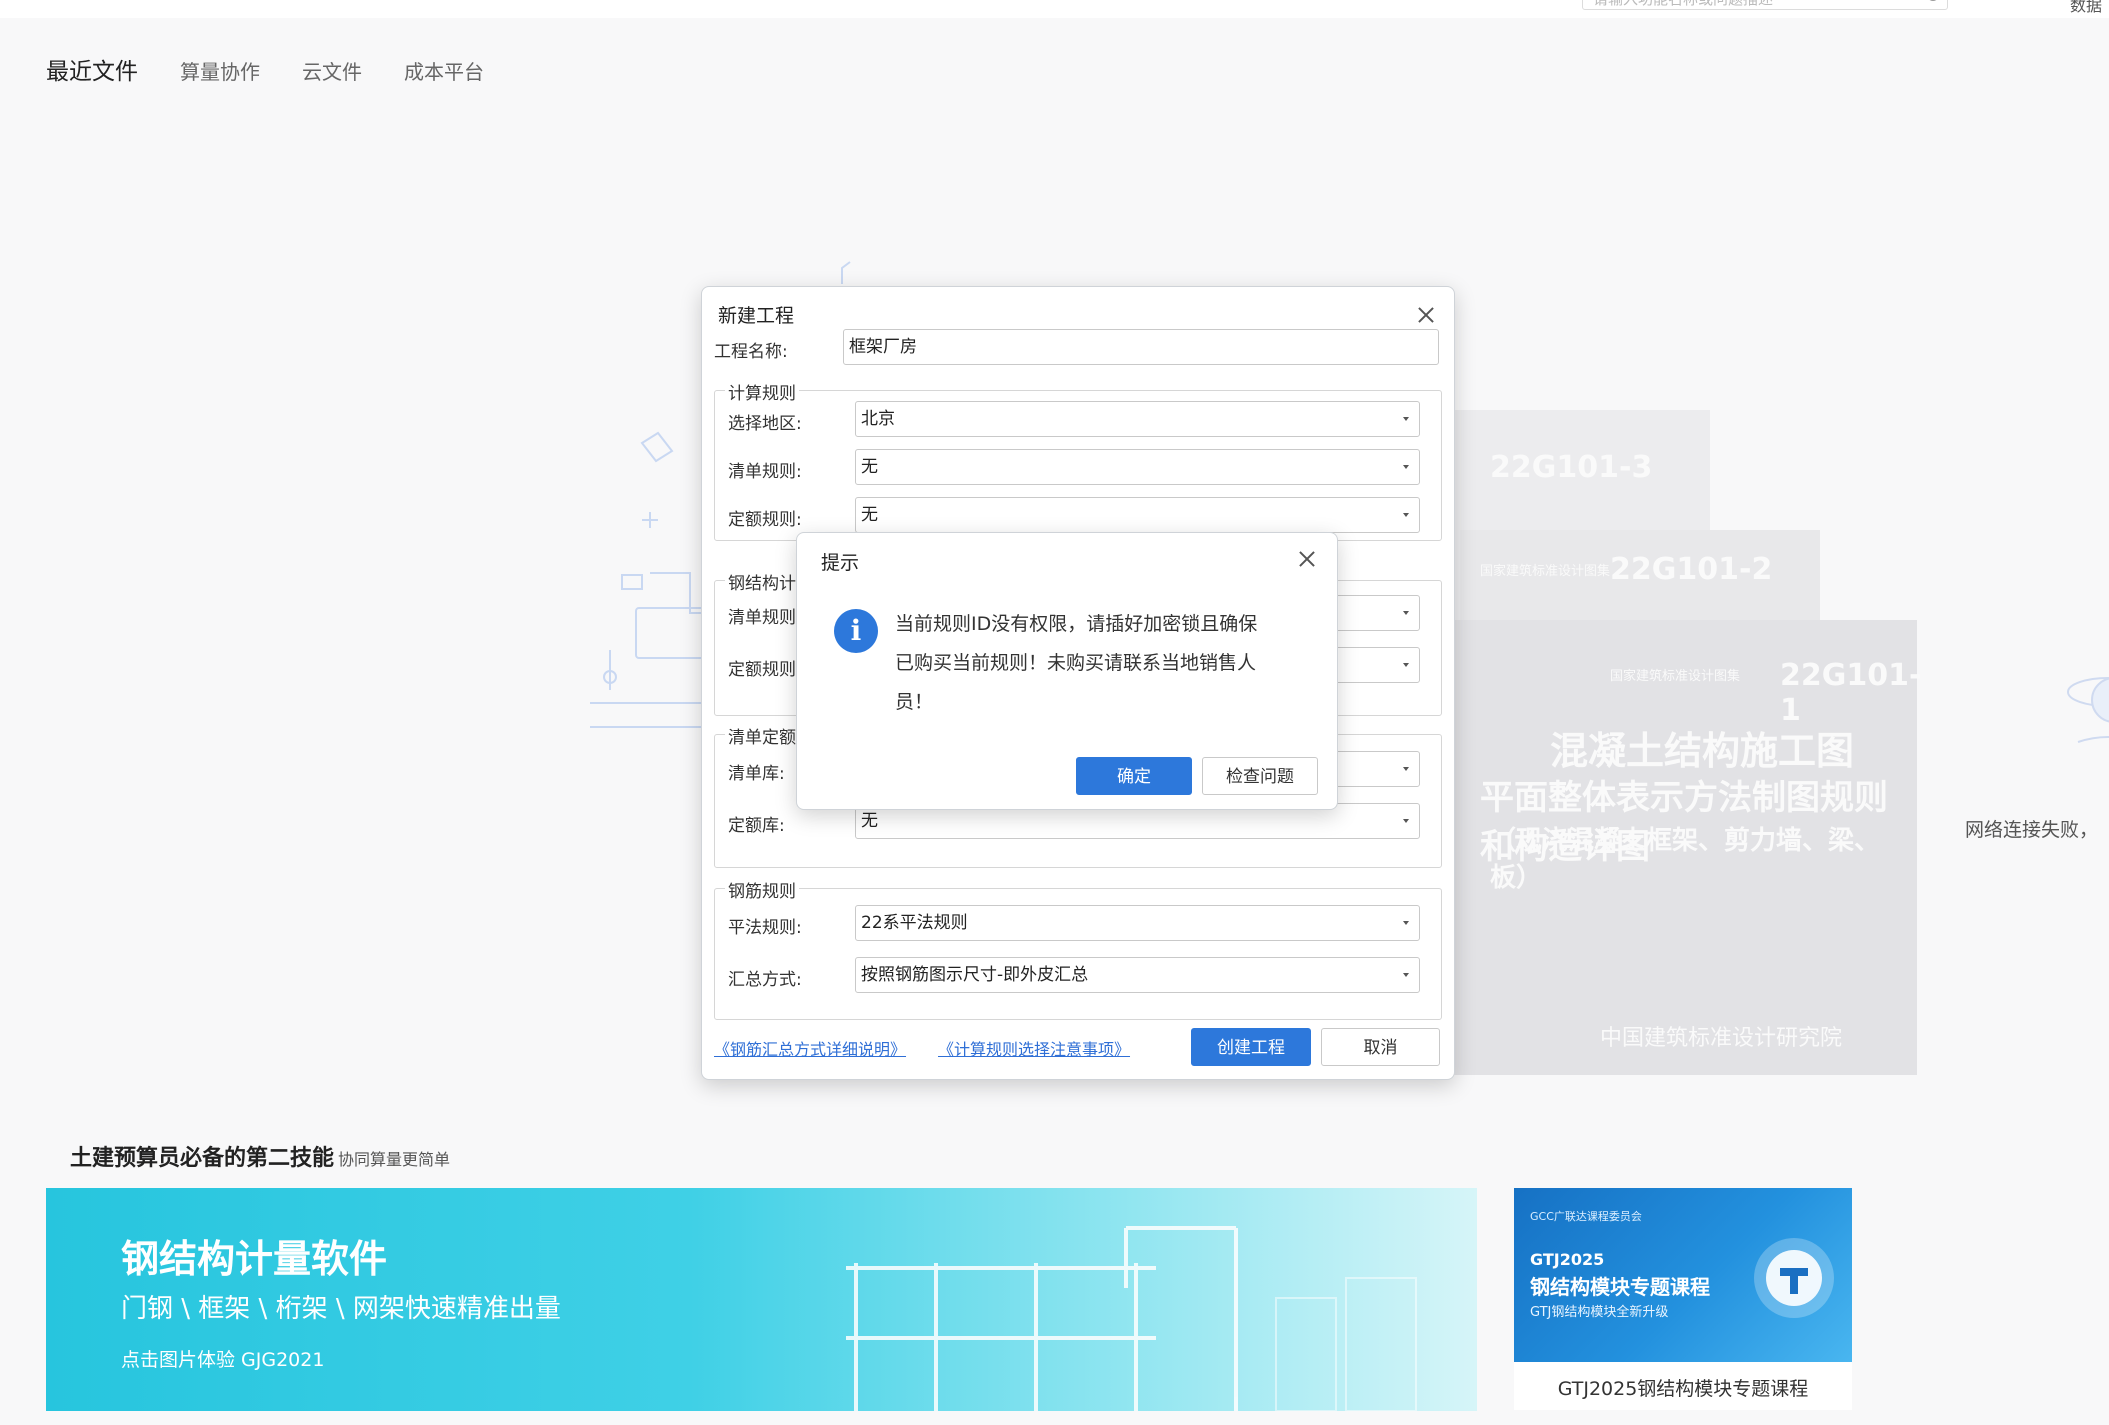  Describe the element at coordinates (765, 472) in the screenshot. I see `list-rule-label: 清单规则:` at that location.